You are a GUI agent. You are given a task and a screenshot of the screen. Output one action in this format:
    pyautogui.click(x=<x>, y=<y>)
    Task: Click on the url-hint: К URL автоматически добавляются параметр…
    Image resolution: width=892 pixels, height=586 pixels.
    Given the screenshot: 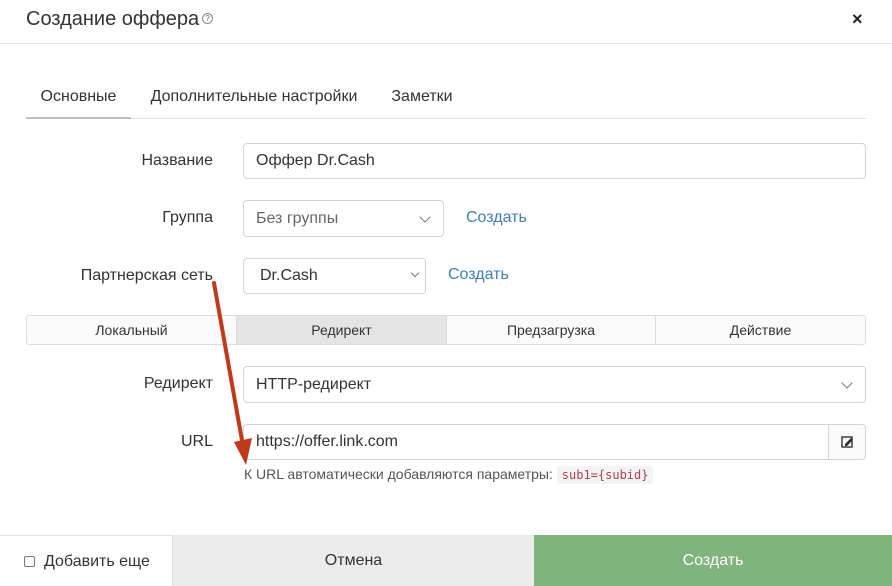 What is the action you would take?
    pyautogui.click(x=449, y=475)
    